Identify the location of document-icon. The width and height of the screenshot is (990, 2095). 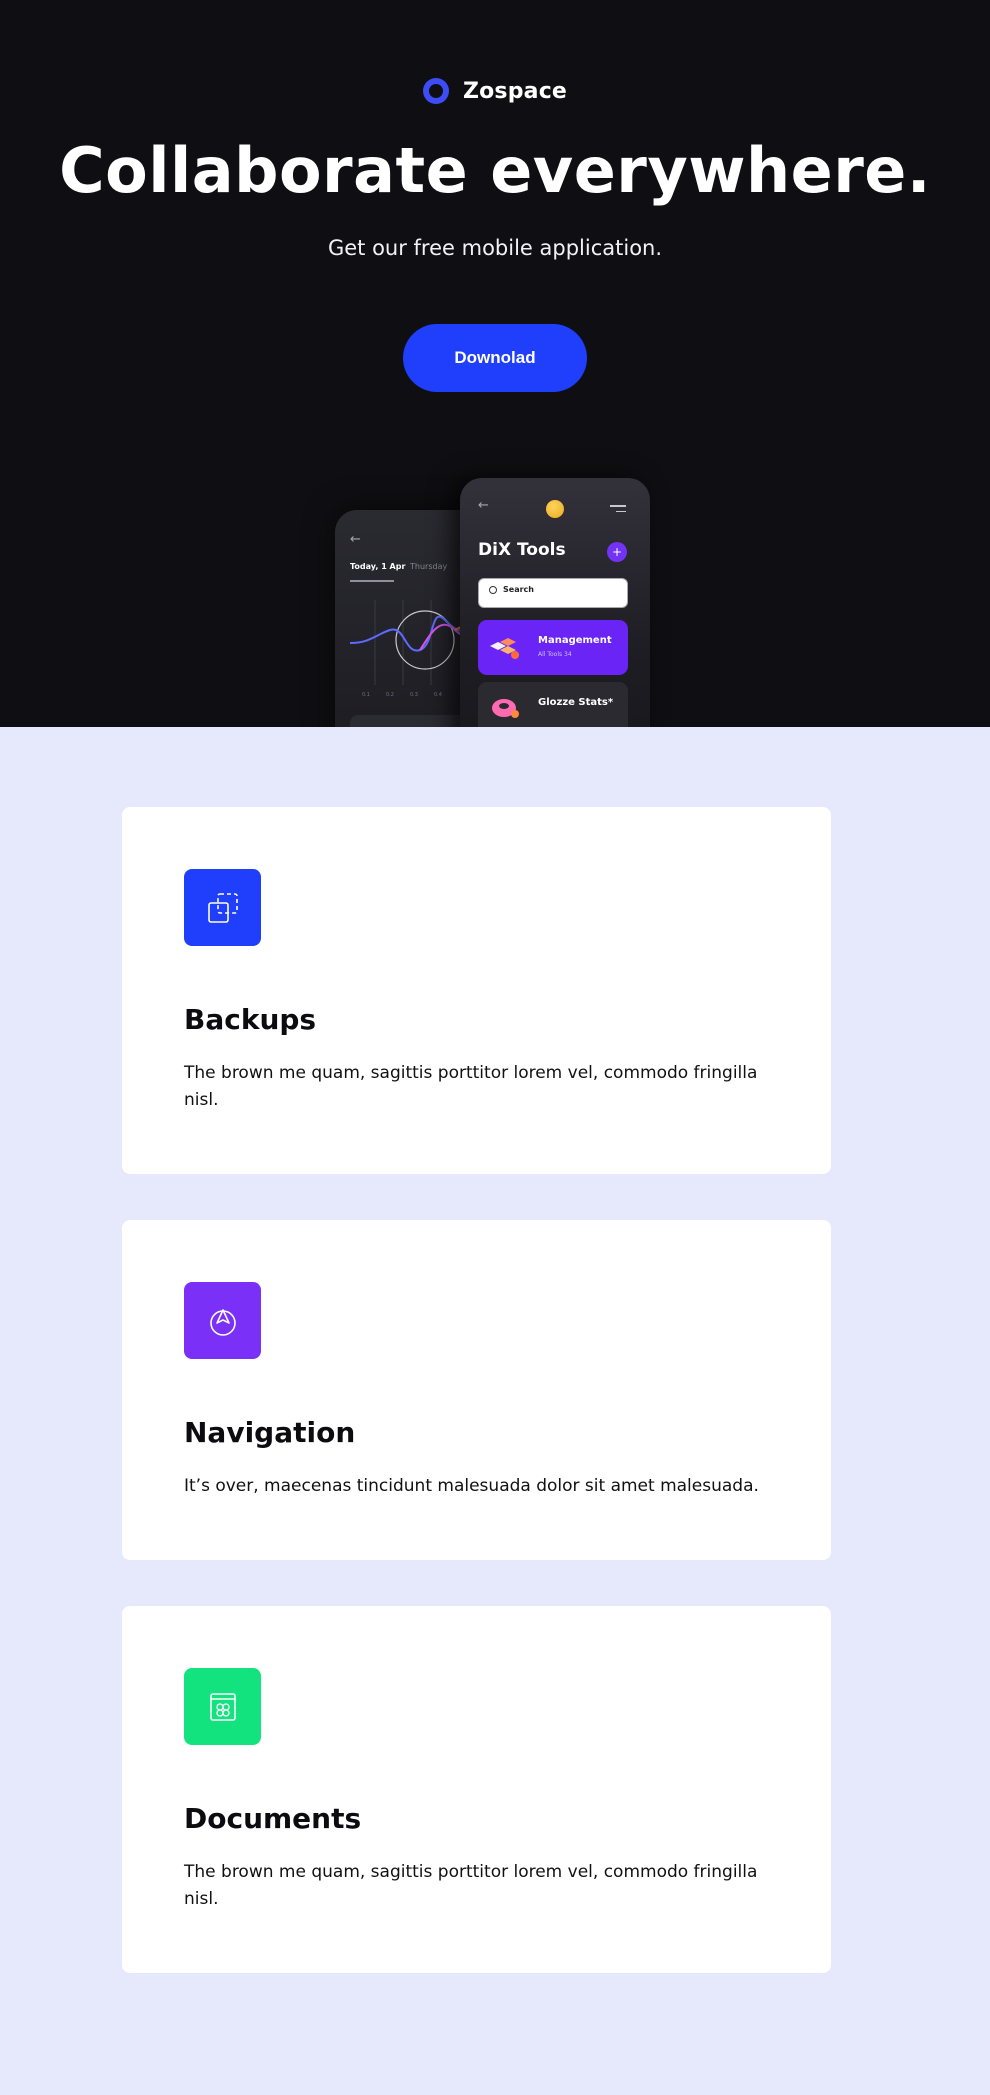
(222, 1706).